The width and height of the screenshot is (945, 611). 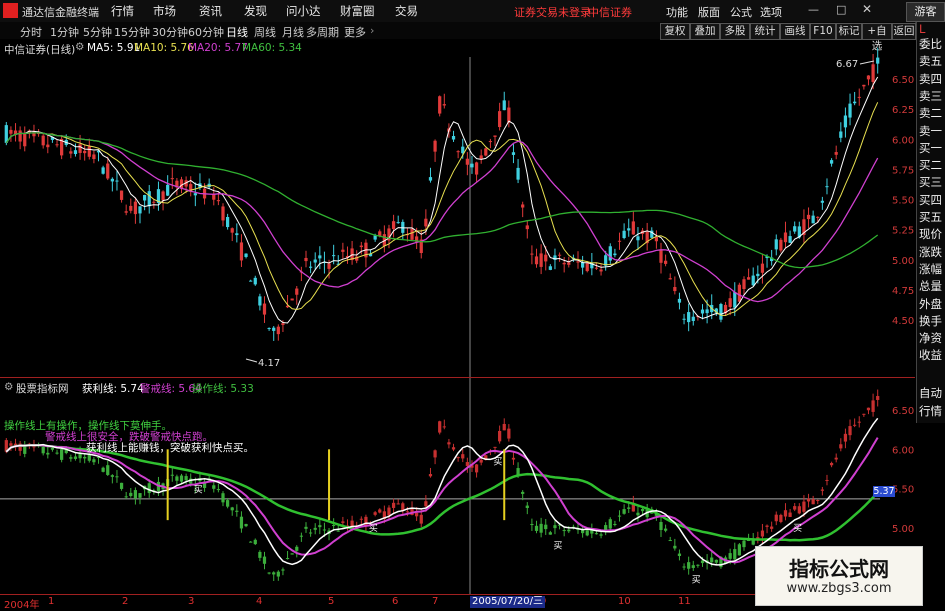 I want to click on watermark-title: 指标公式网, so click(x=839, y=569).